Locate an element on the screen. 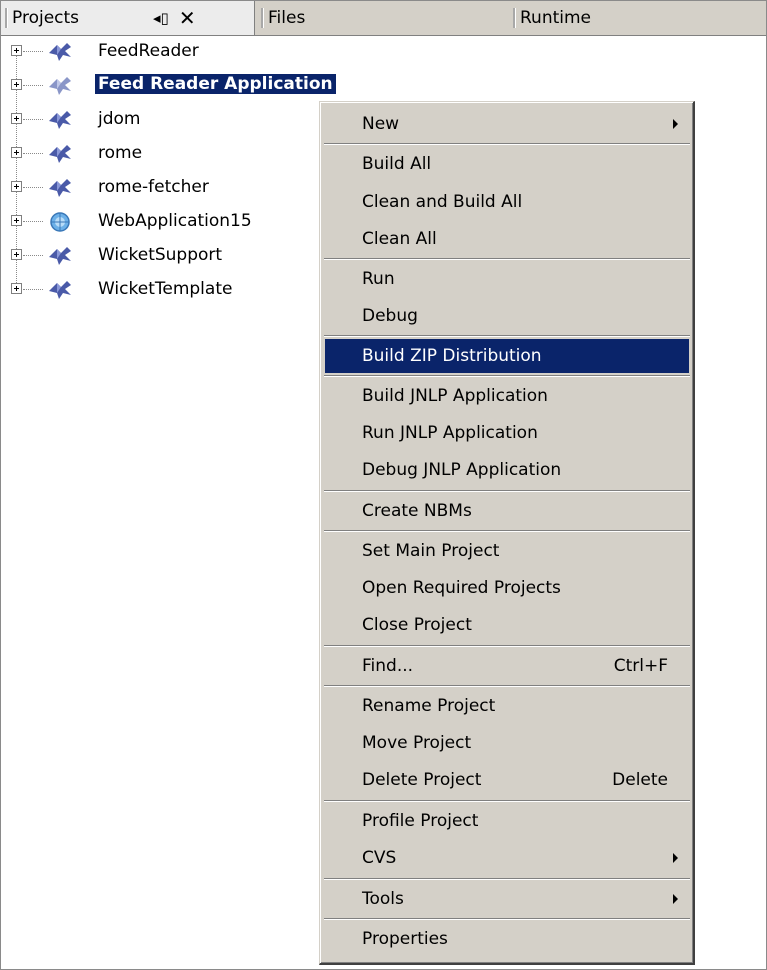 This screenshot has height=970, width=767. close-icon: ✕ is located at coordinates (187, 18).